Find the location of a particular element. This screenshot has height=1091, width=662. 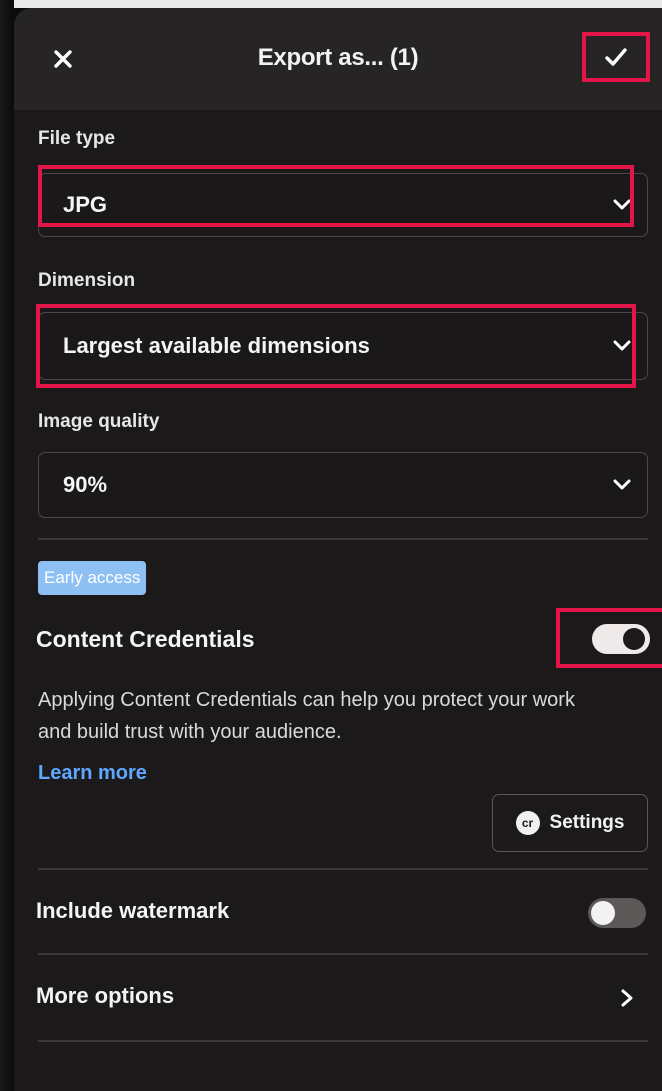

include-watermark-label: Include watermark is located at coordinates (133, 910).